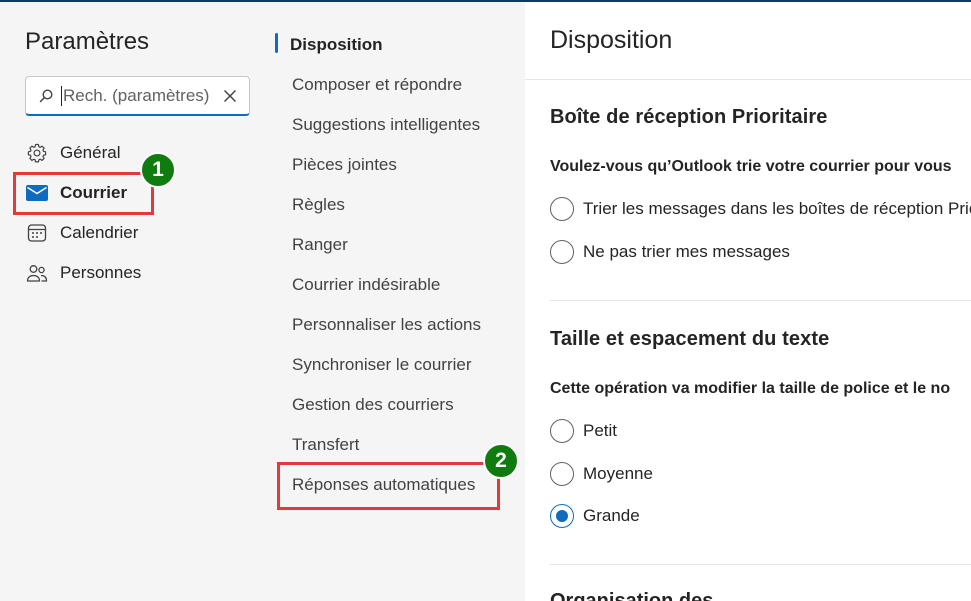 Image resolution: width=971 pixels, height=601 pixels. I want to click on radio-label: Ne pas trier mes messages, so click(686, 251).